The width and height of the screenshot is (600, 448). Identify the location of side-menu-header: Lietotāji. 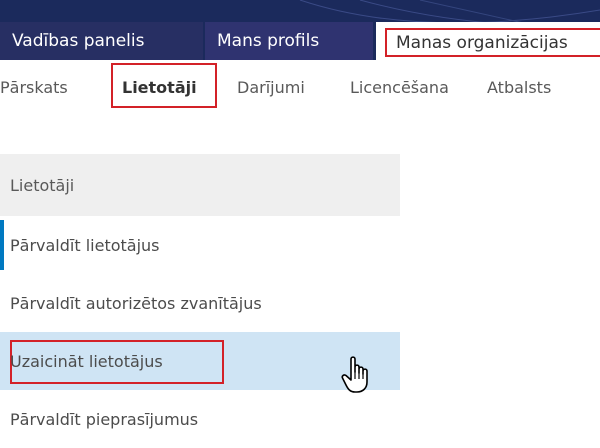
(200, 185).